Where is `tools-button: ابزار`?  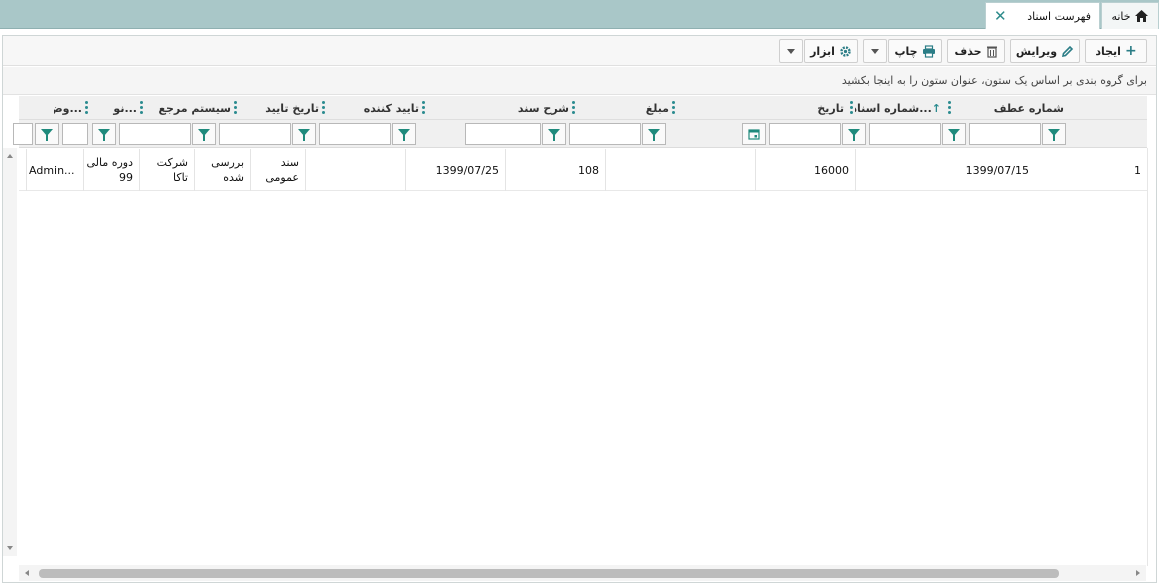 tools-button: ابزار is located at coordinates (831, 51).